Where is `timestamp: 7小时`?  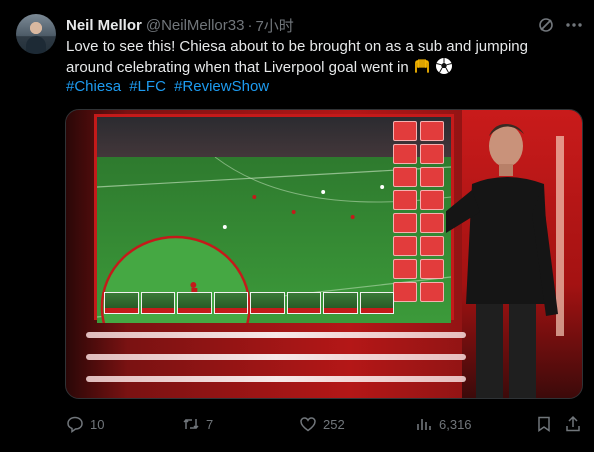 timestamp: 7小时 is located at coordinates (274, 25).